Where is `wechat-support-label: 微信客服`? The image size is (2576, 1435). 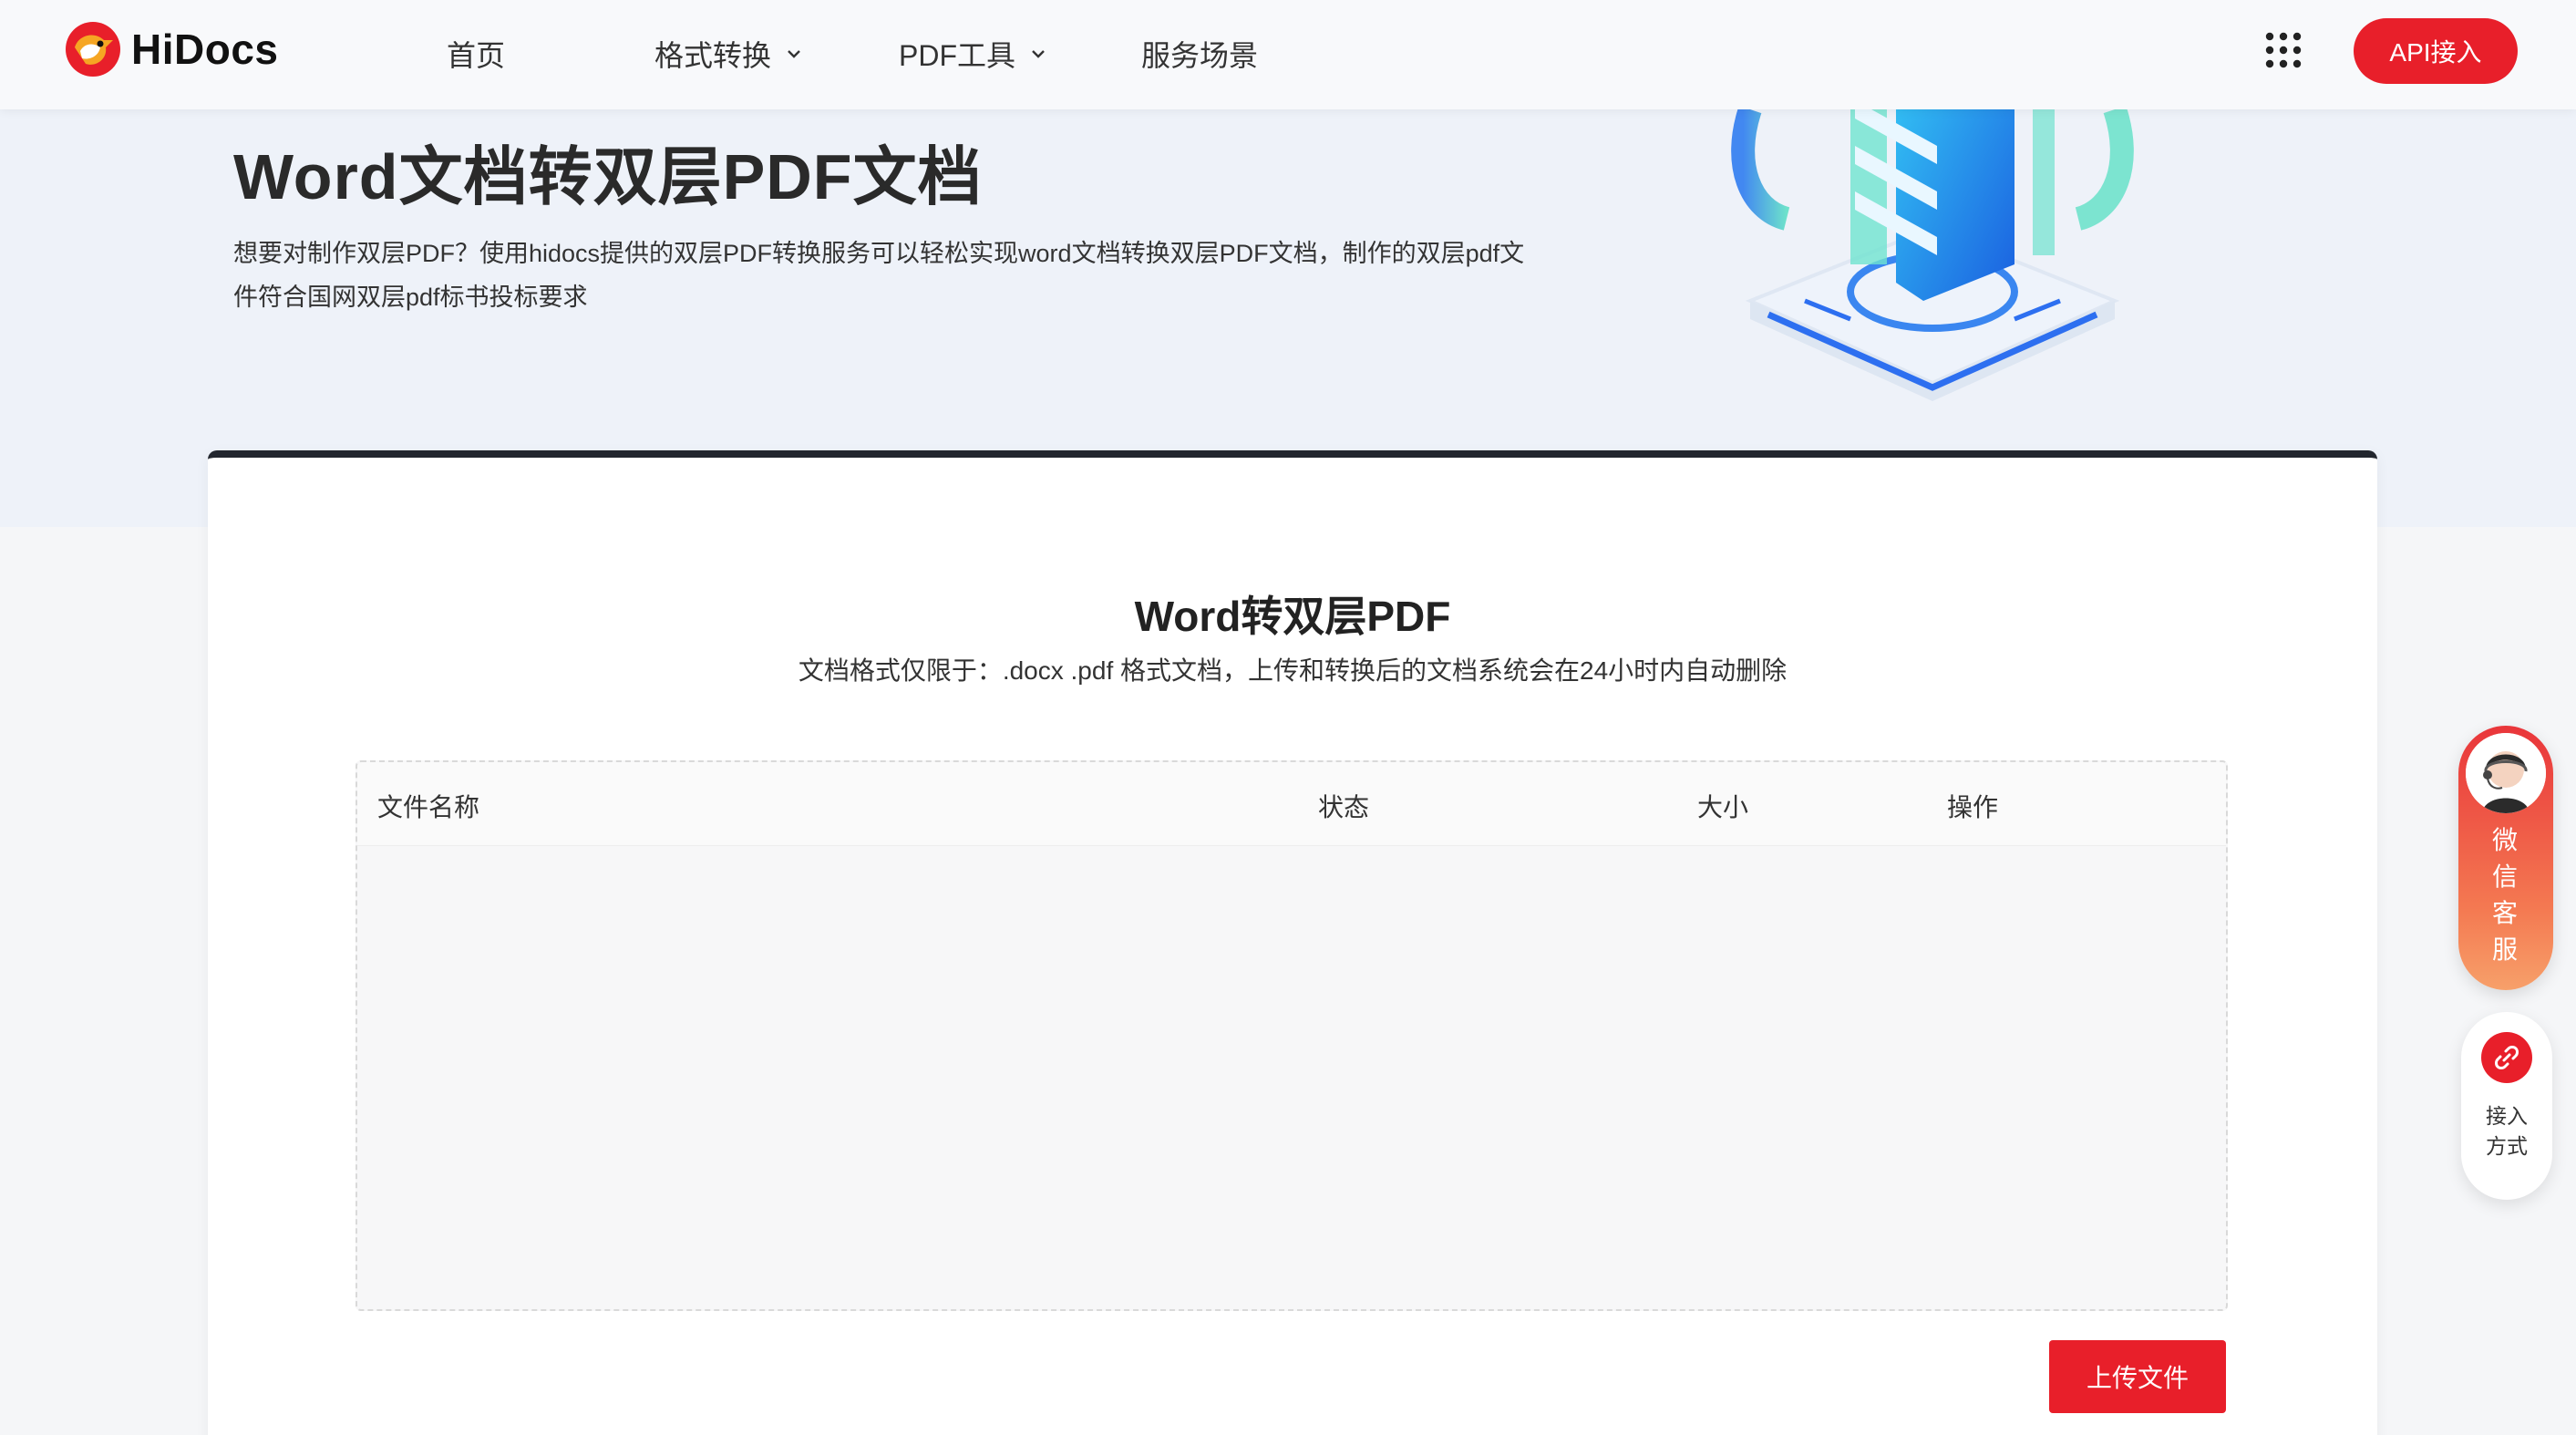 wechat-support-label: 微信客服 is located at coordinates (2506, 895).